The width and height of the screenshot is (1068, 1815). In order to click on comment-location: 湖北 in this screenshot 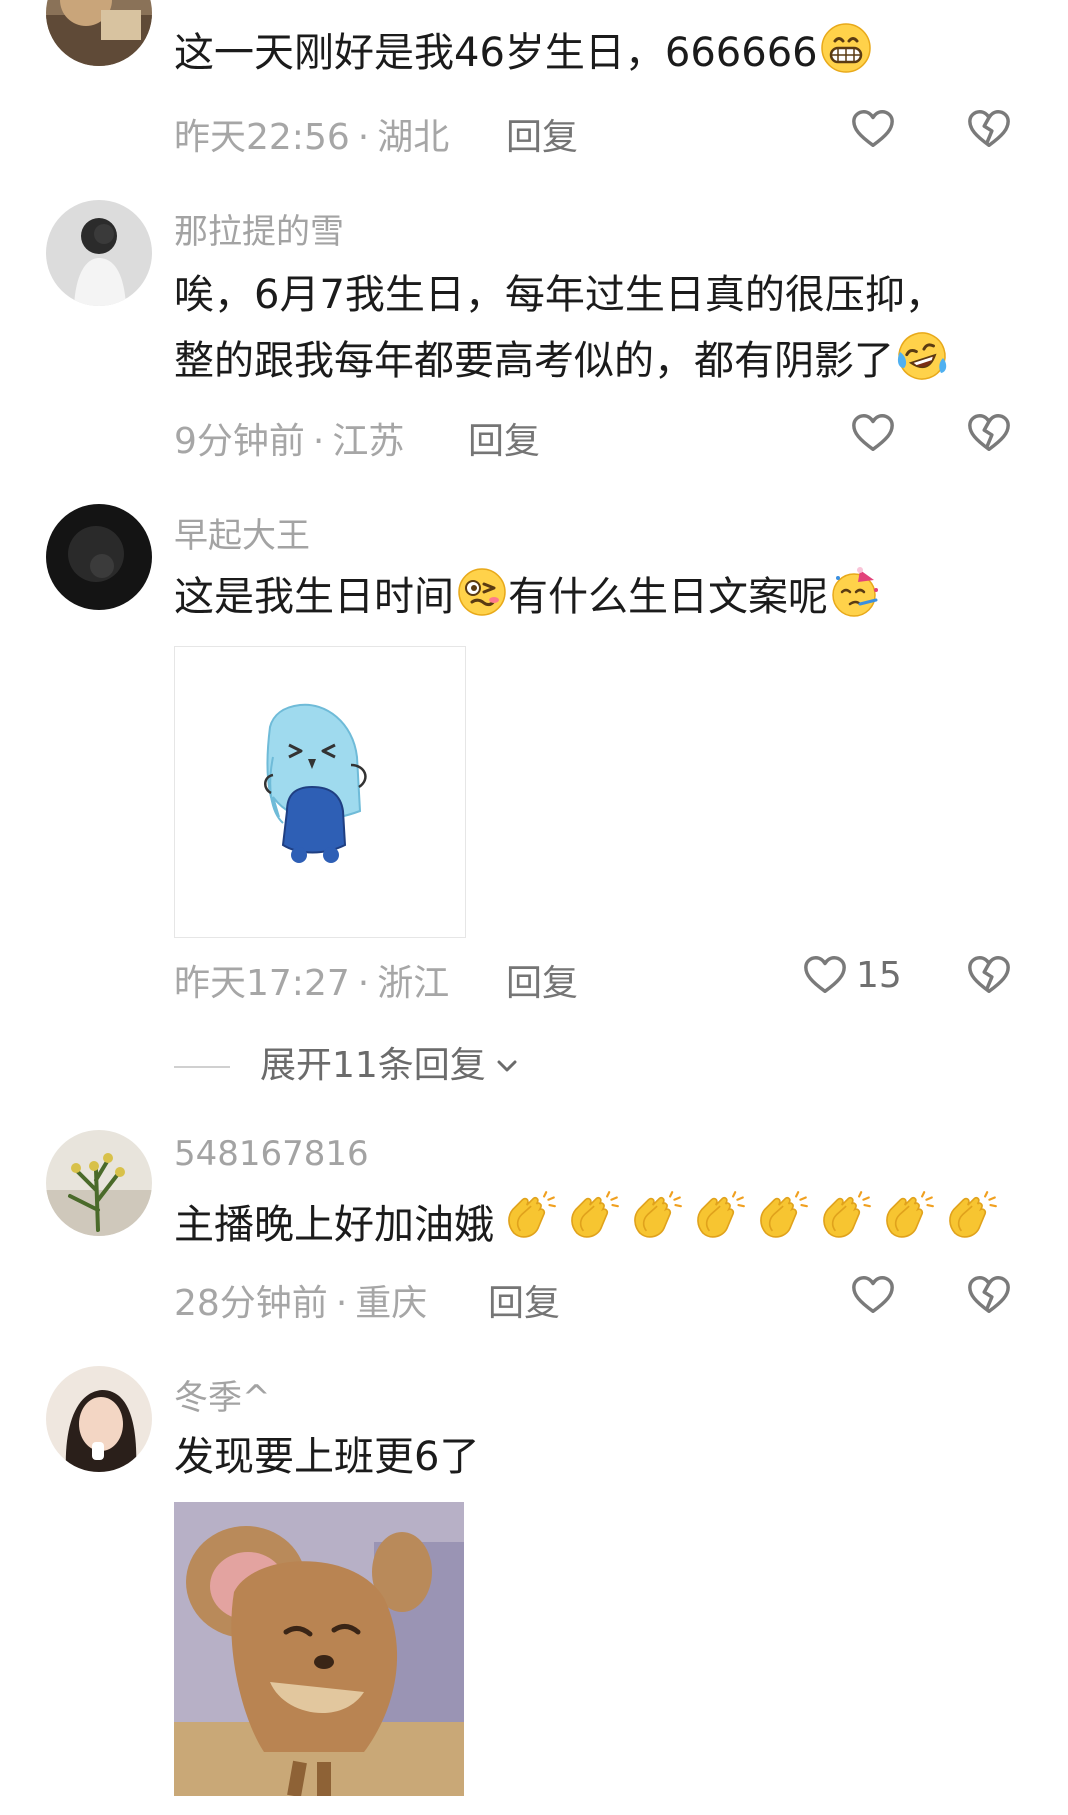, I will do `click(413, 137)`.